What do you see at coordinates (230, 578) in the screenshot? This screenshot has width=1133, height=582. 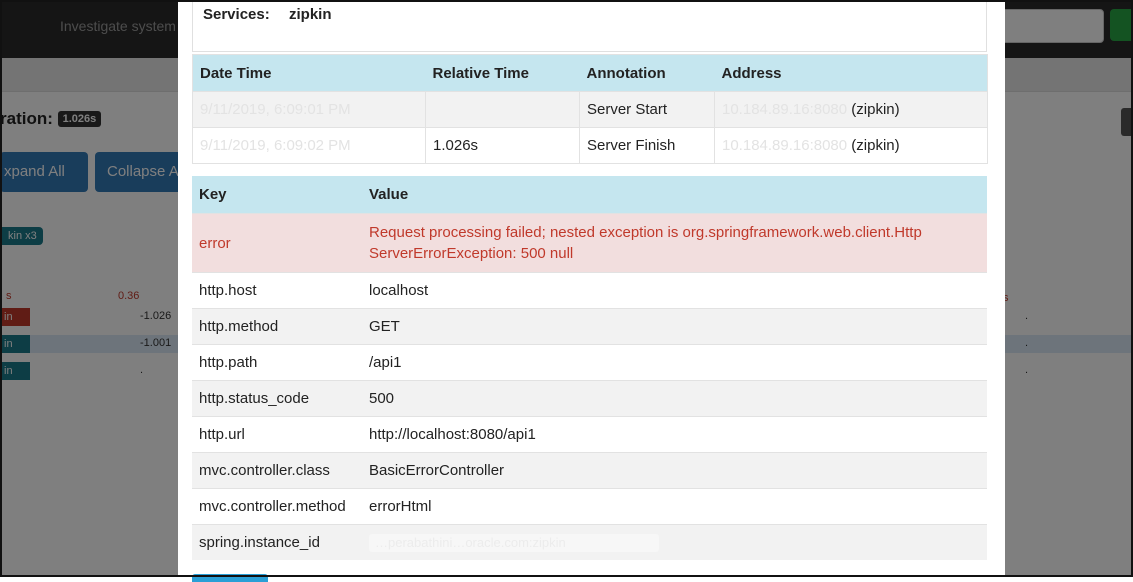 I see `close-button` at bounding box center [230, 578].